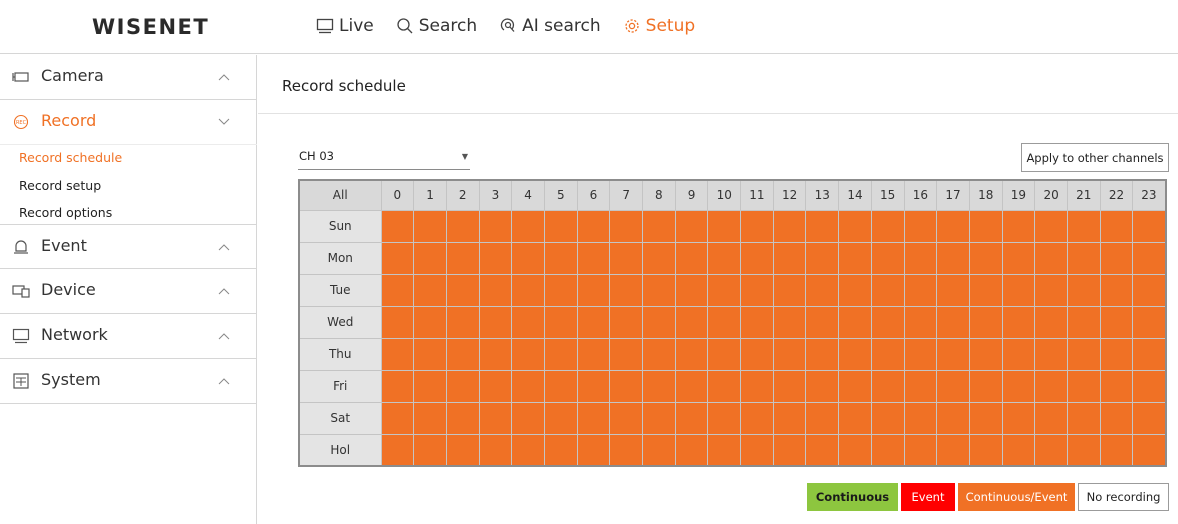 The height and width of the screenshot is (524, 1178). I want to click on apply-to-other-channels-button: Apply to other channels, so click(1095, 157).